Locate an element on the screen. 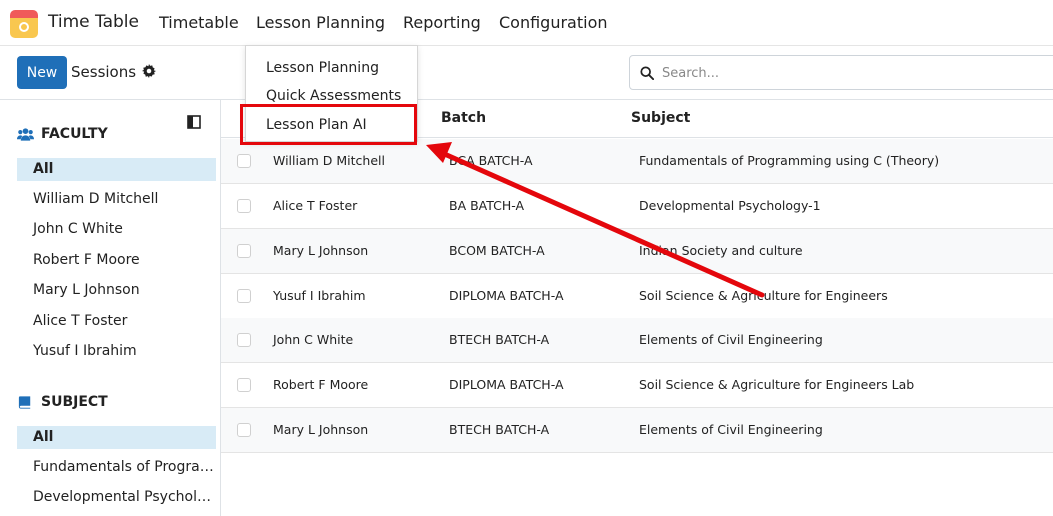  faculty-filter-item: Alice T Foster is located at coordinates (116, 321).